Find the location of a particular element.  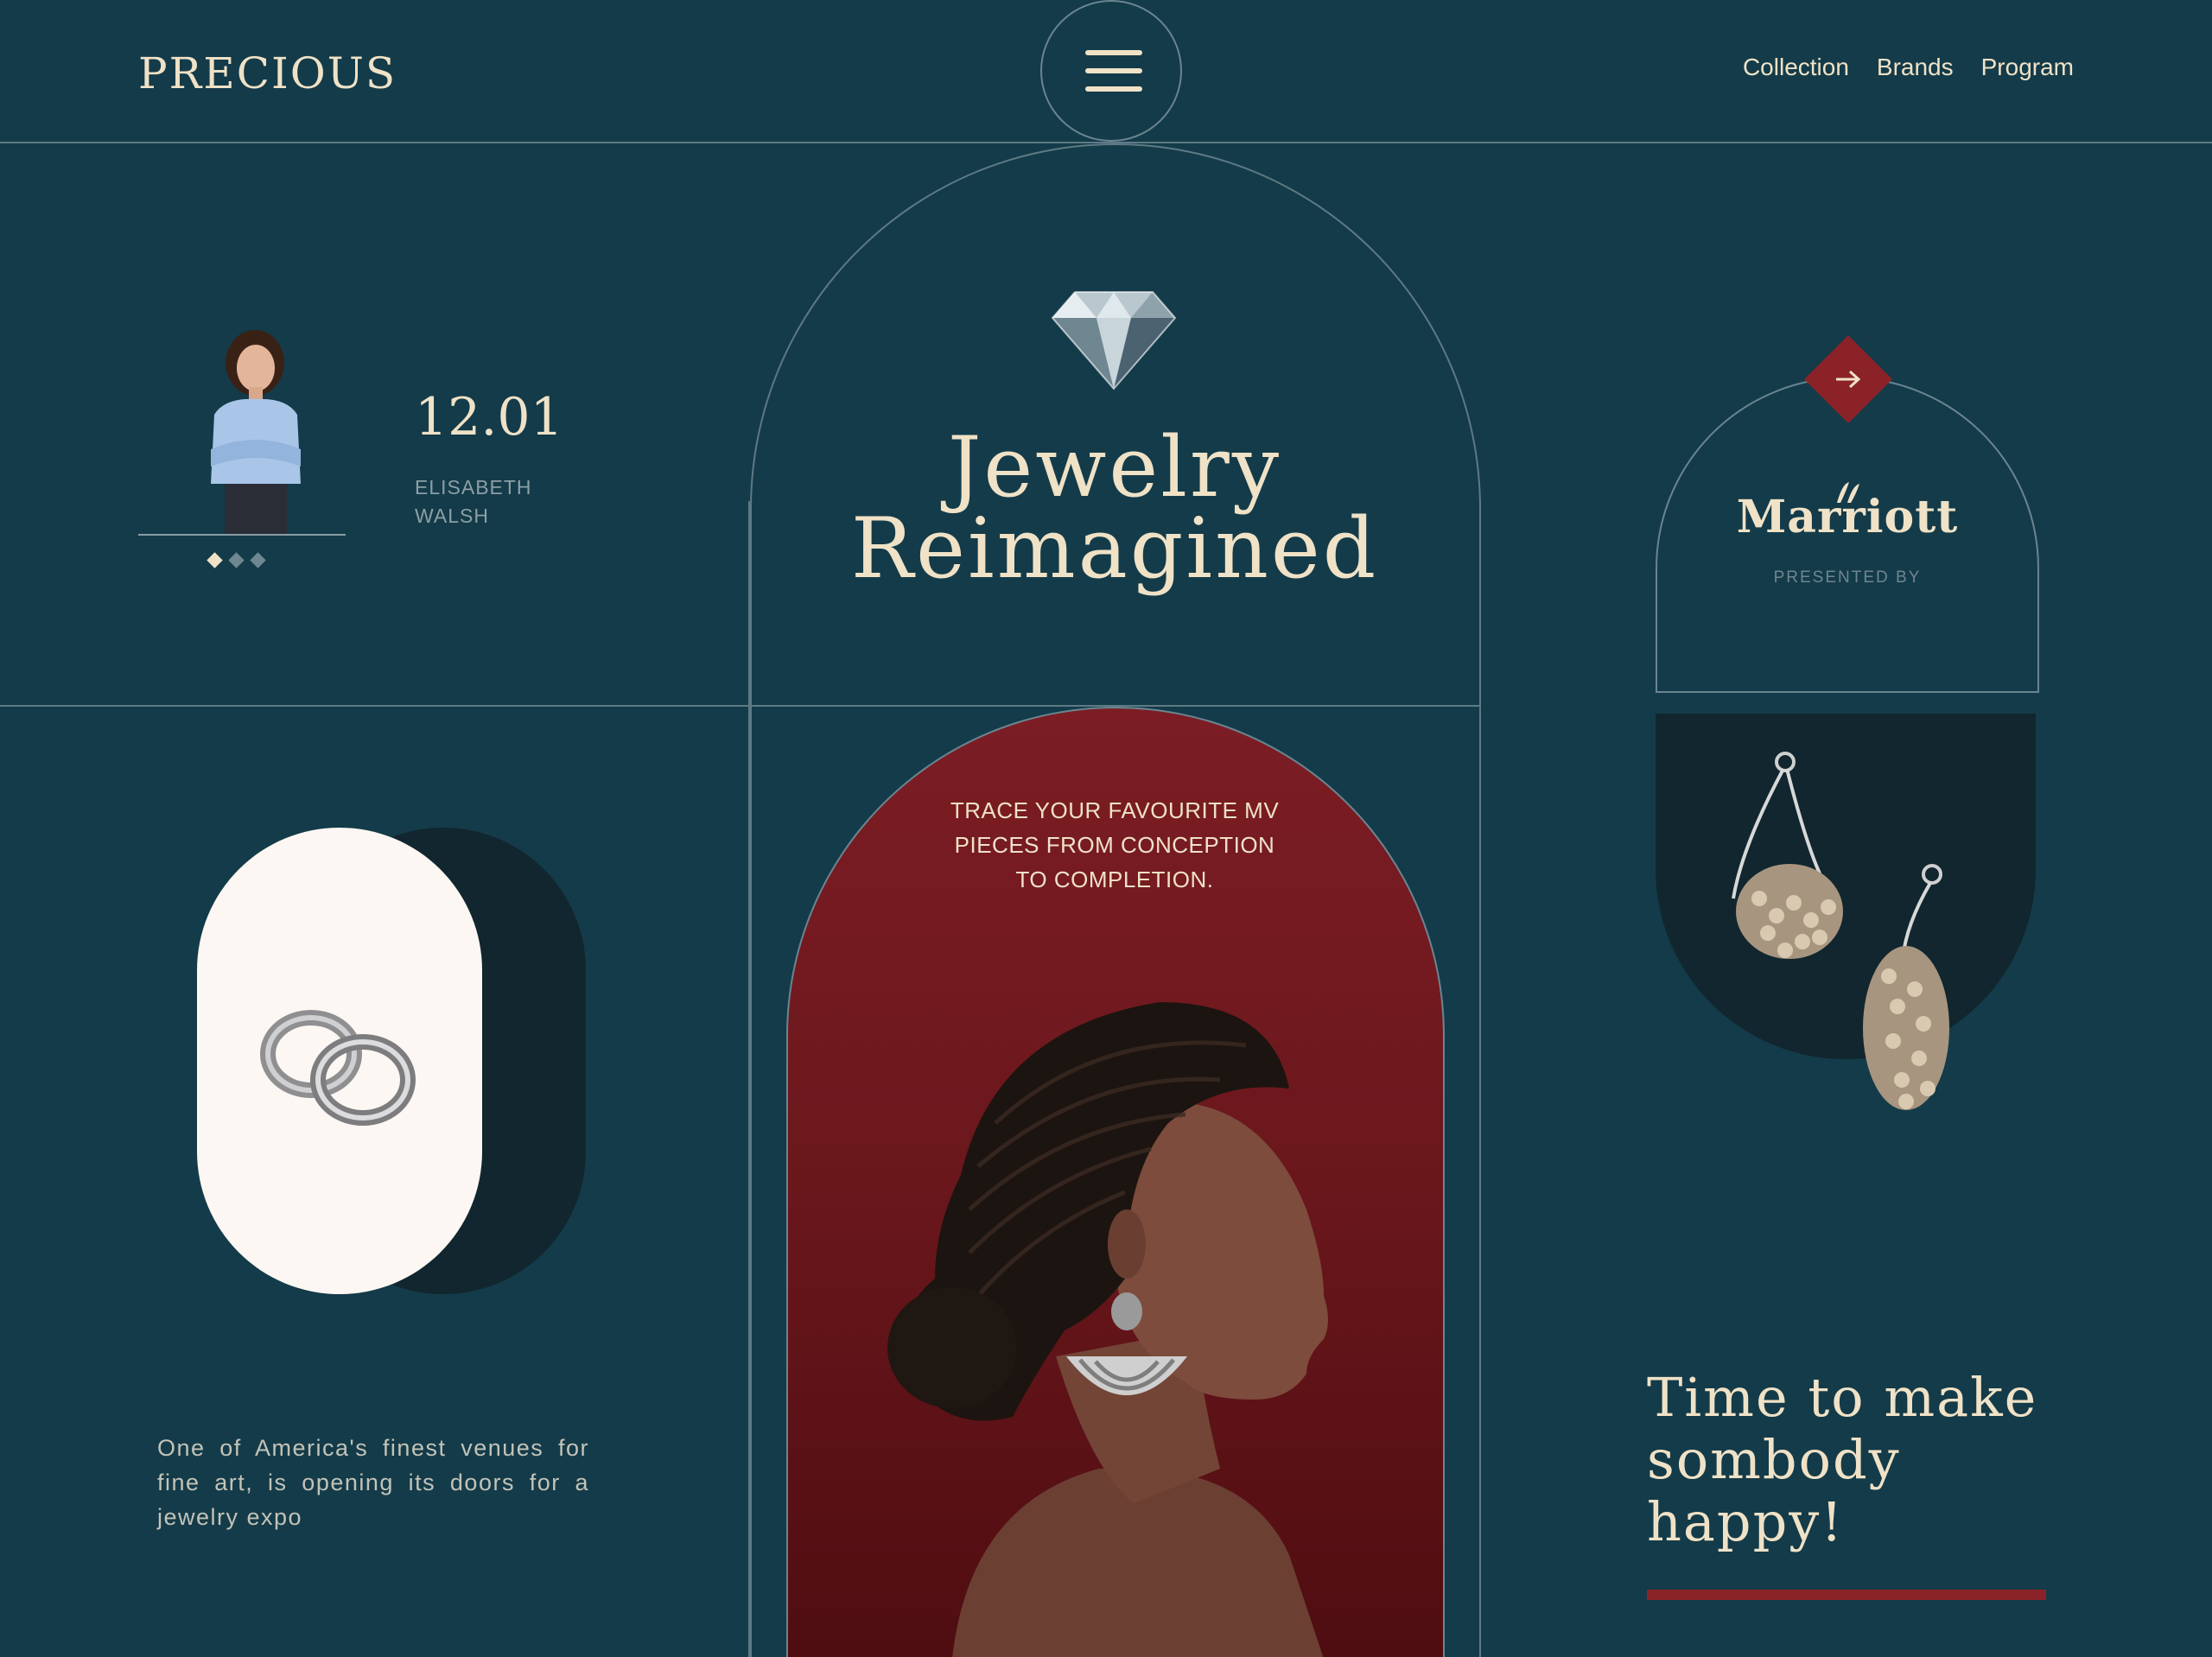

arrow-right-icon is located at coordinates (1848, 379).